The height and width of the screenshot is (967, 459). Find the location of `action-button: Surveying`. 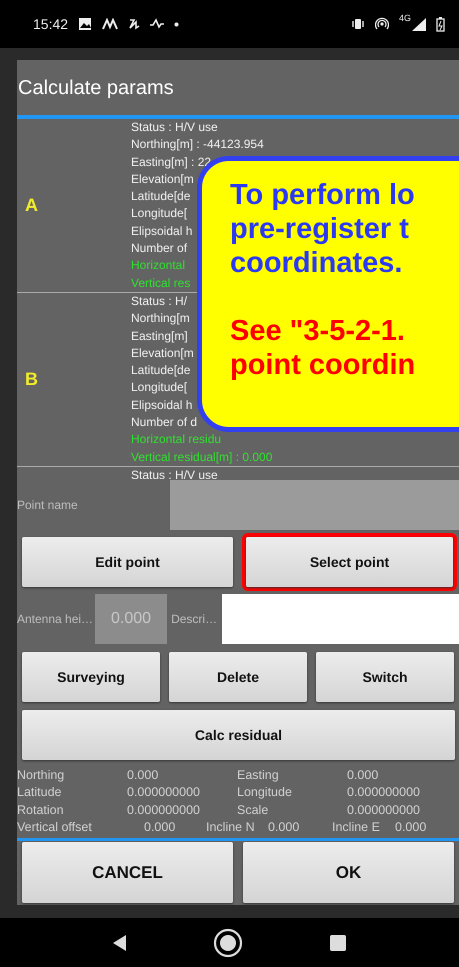

action-button: Surveying is located at coordinates (91, 677).